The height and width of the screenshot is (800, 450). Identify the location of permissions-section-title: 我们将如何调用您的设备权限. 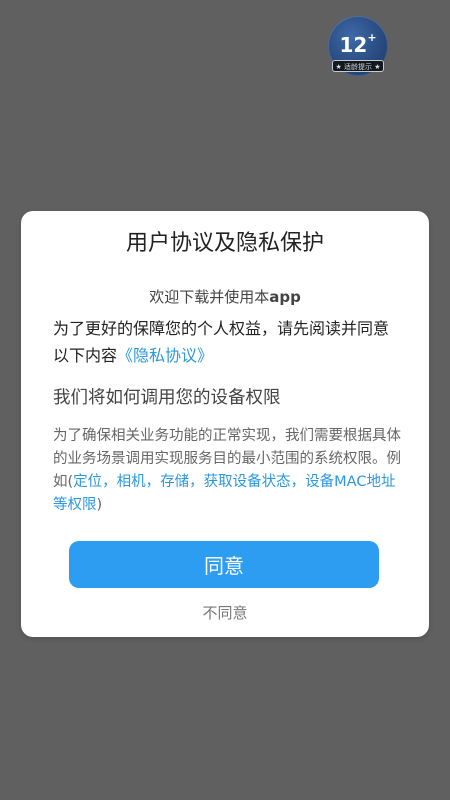
(167, 398).